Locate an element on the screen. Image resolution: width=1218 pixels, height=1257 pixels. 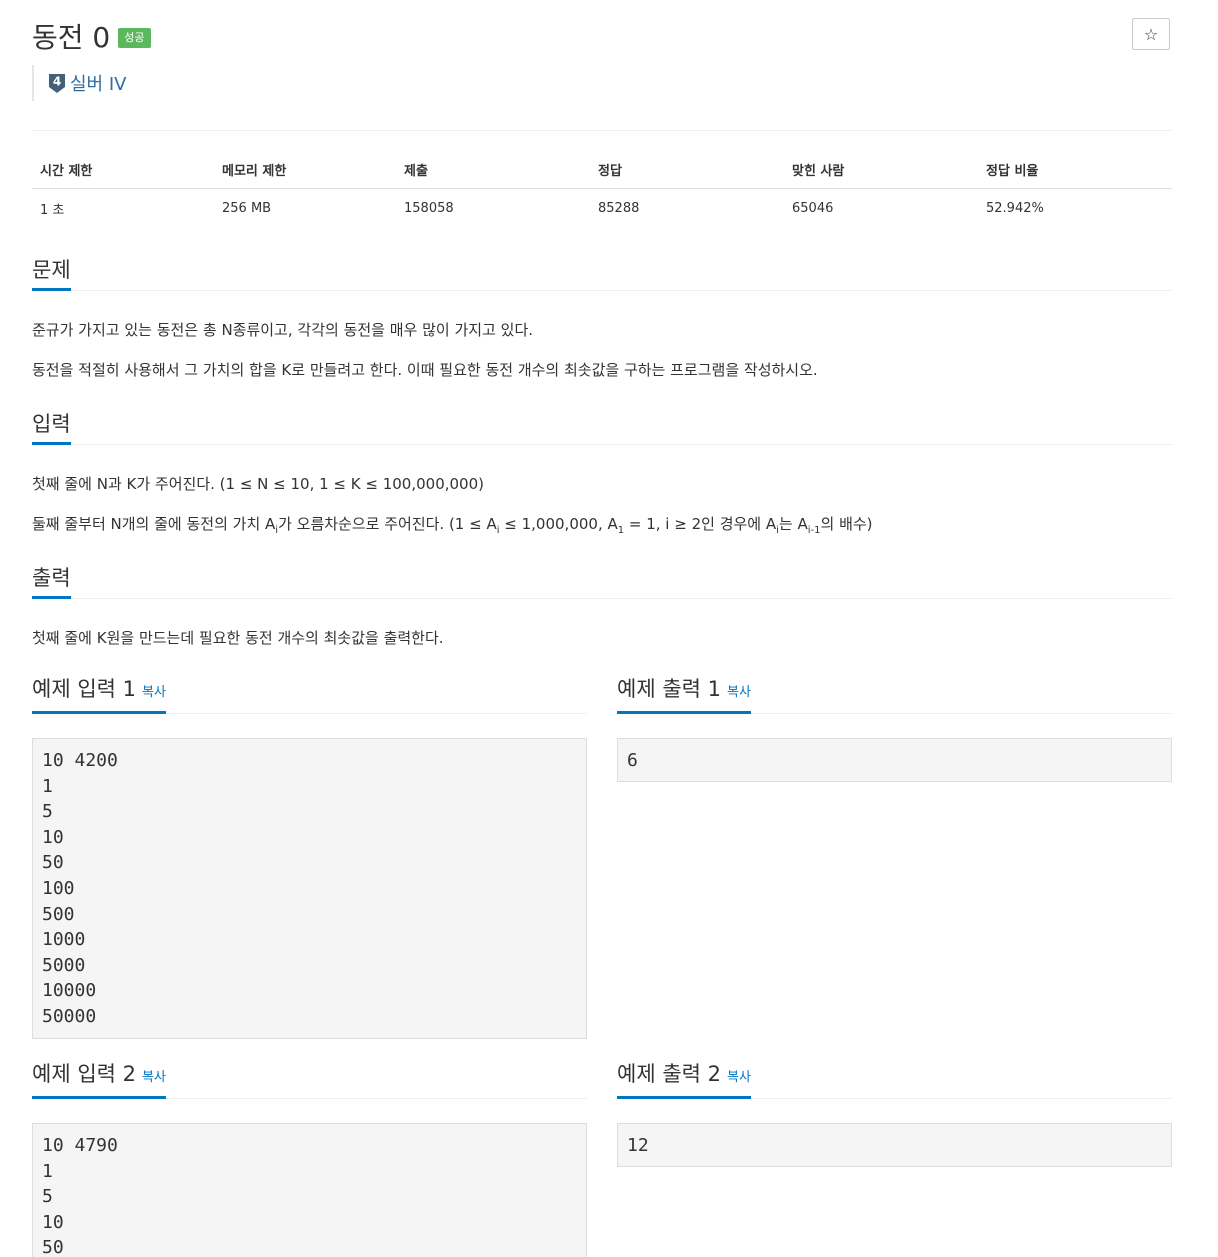
star-icon: ☆ is located at coordinates (1151, 34).